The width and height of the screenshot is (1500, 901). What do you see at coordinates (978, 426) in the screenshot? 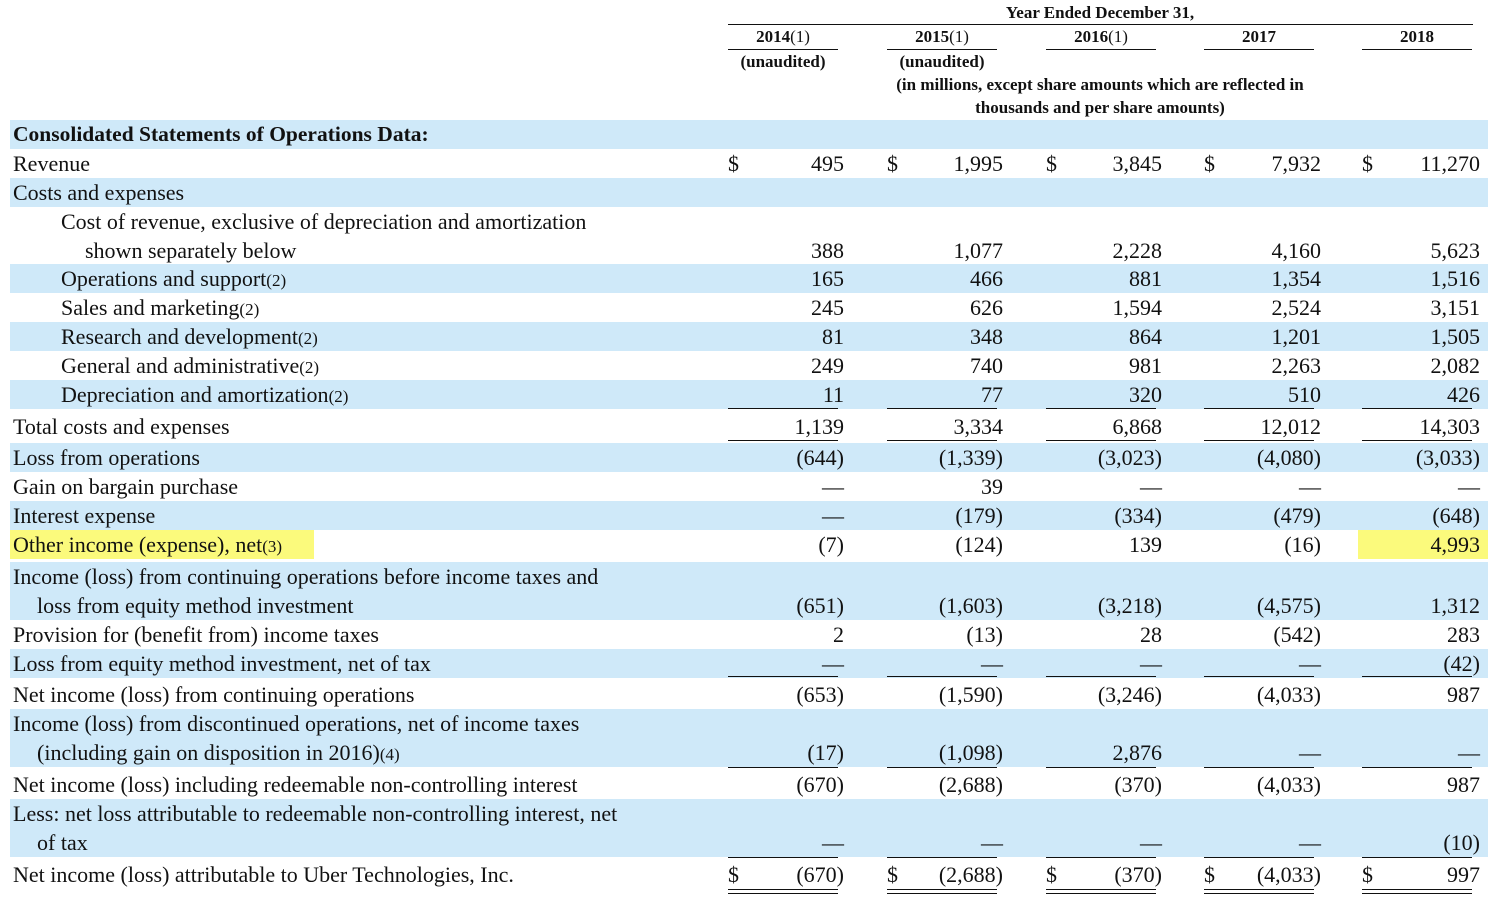
I see `table-cell-2015: 3,334` at bounding box center [978, 426].